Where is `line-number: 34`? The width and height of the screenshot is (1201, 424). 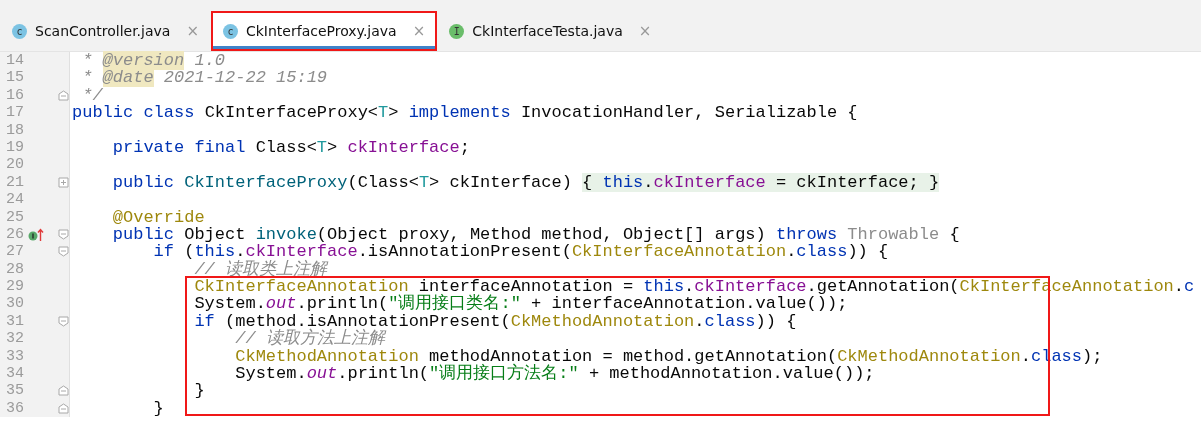 line-number: 34 is located at coordinates (14, 374).